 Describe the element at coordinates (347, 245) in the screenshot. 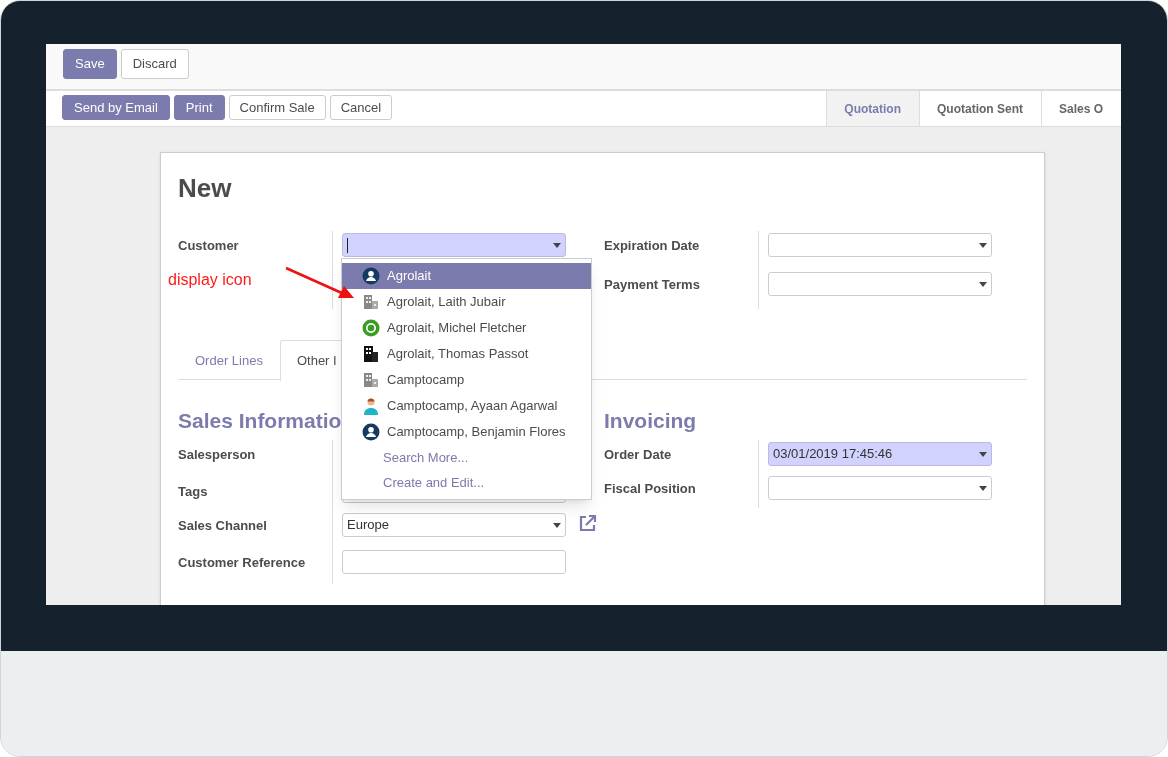

I see `text-cursor` at that location.